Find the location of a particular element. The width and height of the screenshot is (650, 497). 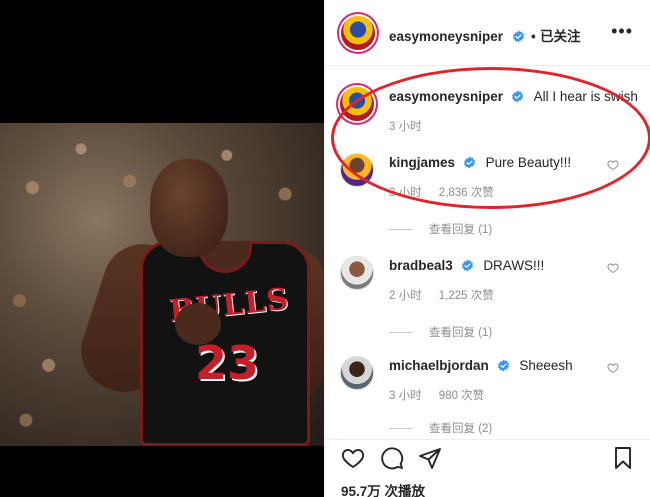

view-replies-label: 查看回复 (2) is located at coordinates (460, 429).